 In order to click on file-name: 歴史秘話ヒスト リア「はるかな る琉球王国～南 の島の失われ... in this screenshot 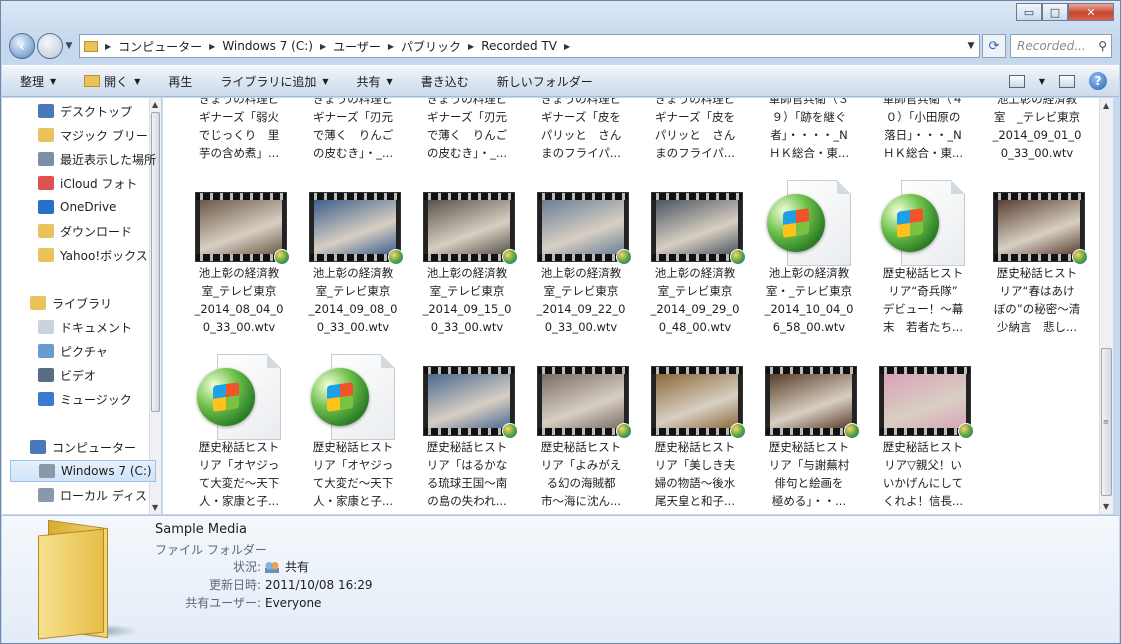, I will do `click(467, 474)`.